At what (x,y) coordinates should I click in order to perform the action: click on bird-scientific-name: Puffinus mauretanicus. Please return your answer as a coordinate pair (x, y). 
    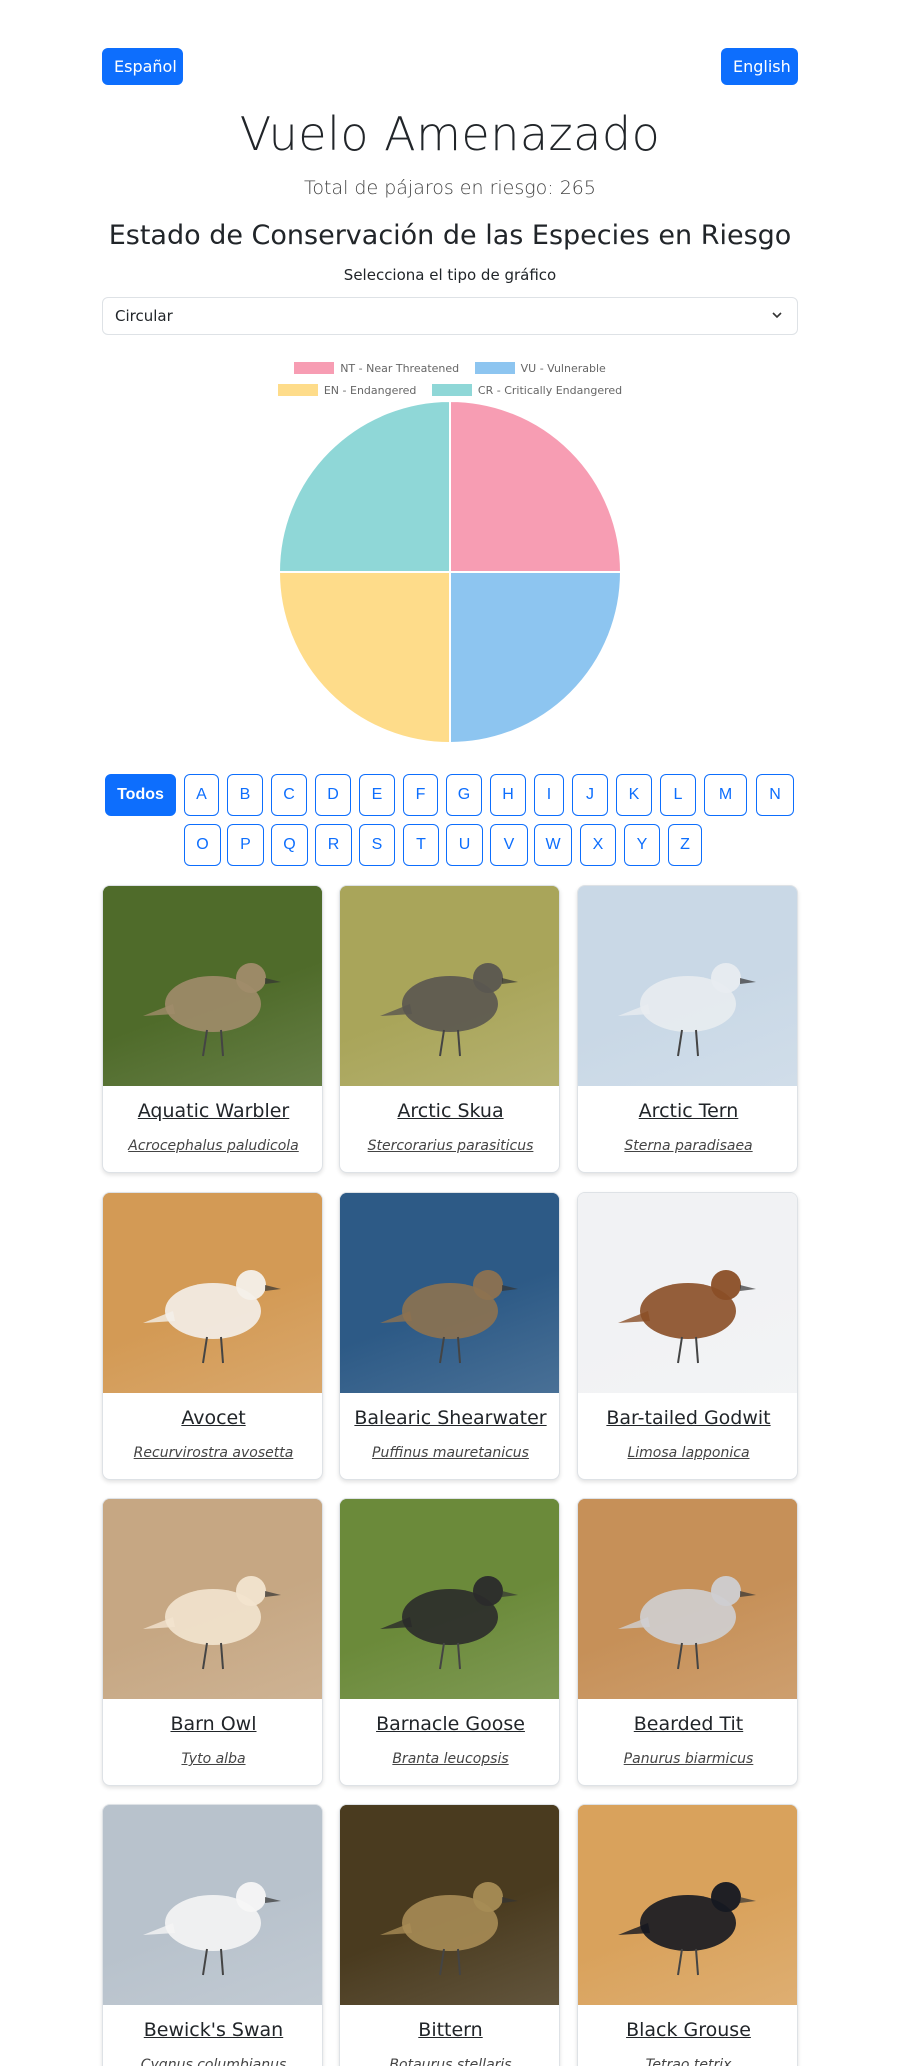
    Looking at the image, I should click on (449, 1453).